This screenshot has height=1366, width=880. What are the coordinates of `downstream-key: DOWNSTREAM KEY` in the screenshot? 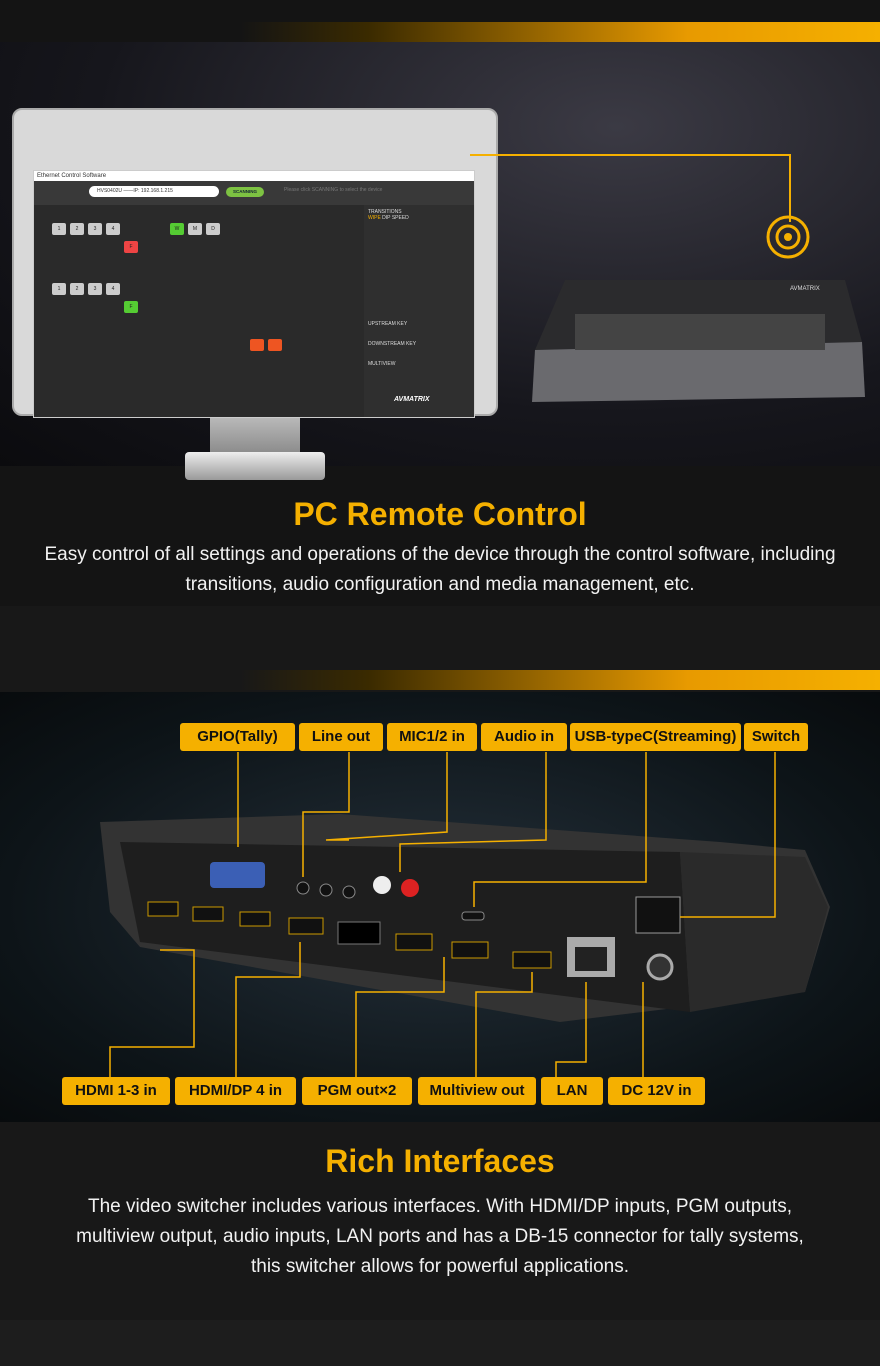 It's located at (419, 344).